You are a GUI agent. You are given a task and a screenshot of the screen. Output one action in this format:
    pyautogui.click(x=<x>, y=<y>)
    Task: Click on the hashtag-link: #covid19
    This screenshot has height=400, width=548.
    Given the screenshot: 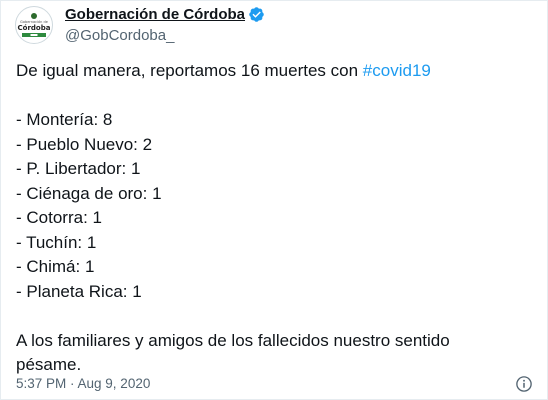 What is the action you would take?
    pyautogui.click(x=397, y=70)
    